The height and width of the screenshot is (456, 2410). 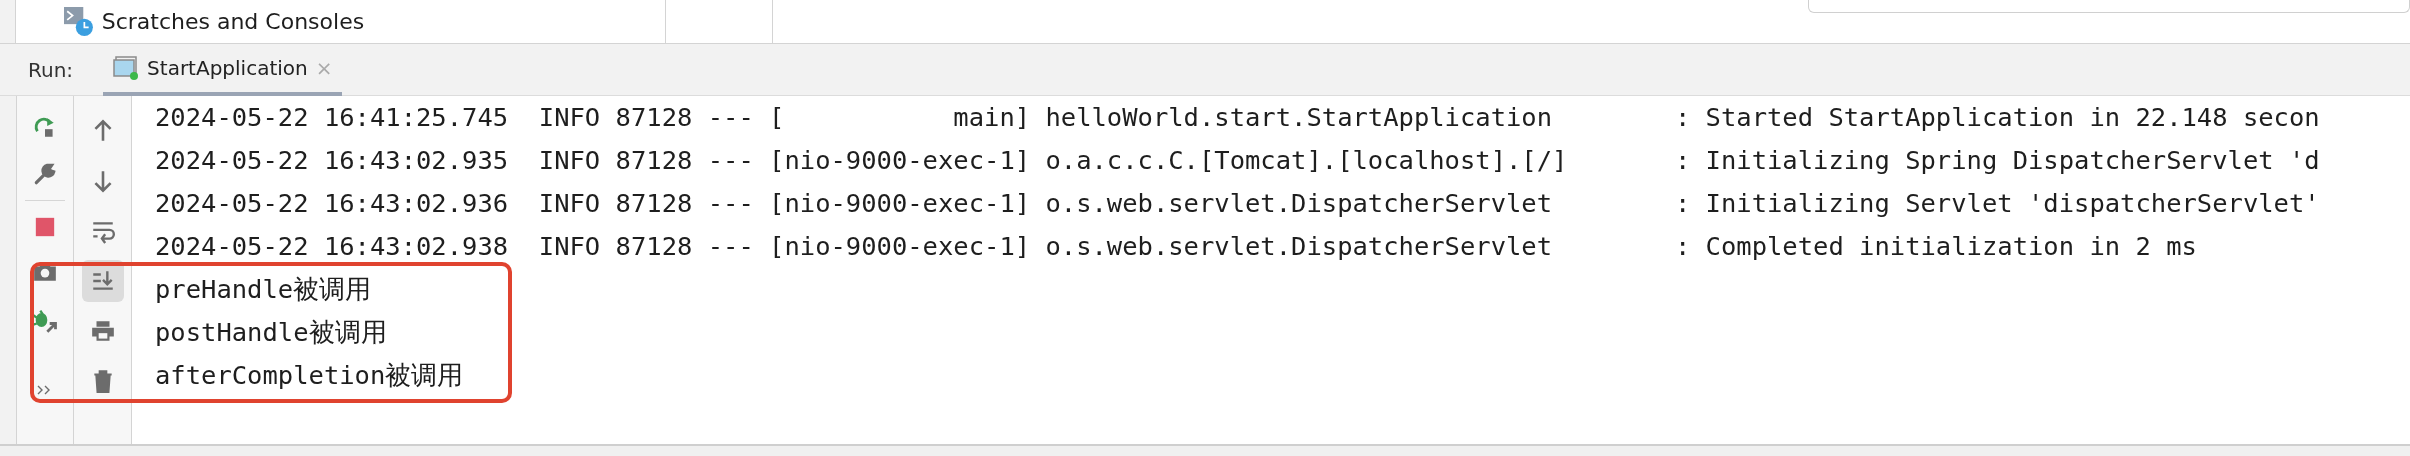 I want to click on wrench-icon, so click(x=45, y=174).